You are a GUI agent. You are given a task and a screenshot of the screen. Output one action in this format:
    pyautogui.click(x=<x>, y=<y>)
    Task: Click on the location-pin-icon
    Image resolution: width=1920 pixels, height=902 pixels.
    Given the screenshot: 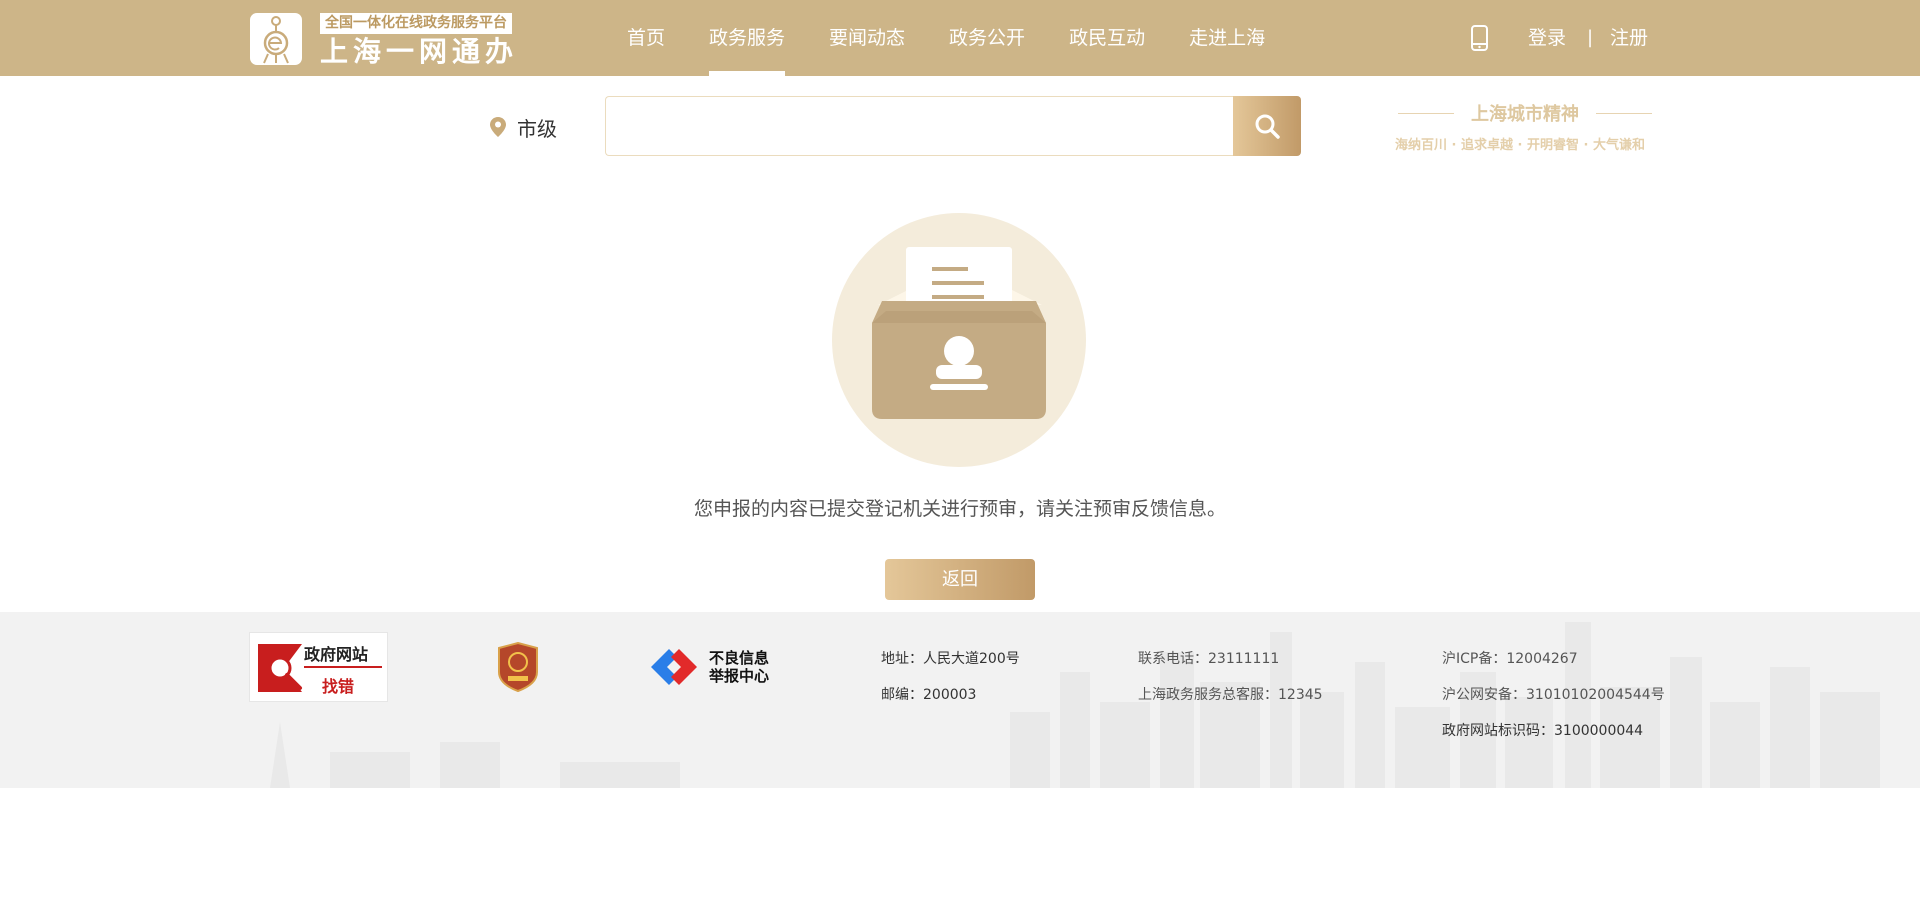 What is the action you would take?
    pyautogui.click(x=498, y=127)
    